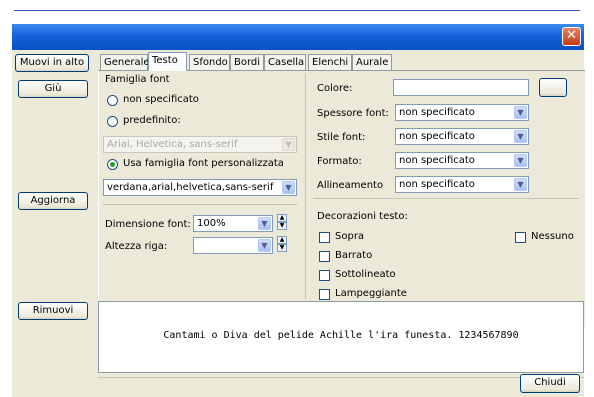 This screenshot has height=397, width=594. I want to click on custom-font-select: verdana,arial,helvetica,sans-serif ▼, so click(200, 187).